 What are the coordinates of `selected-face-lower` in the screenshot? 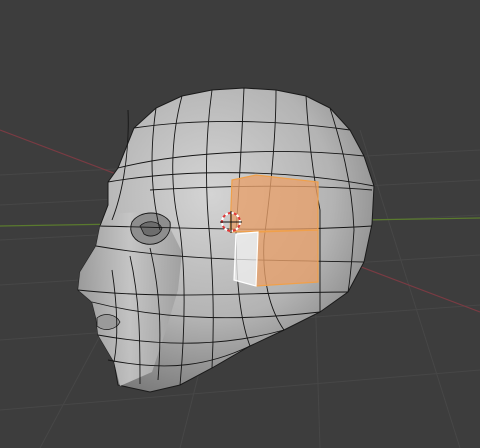 It's located at (287, 258).